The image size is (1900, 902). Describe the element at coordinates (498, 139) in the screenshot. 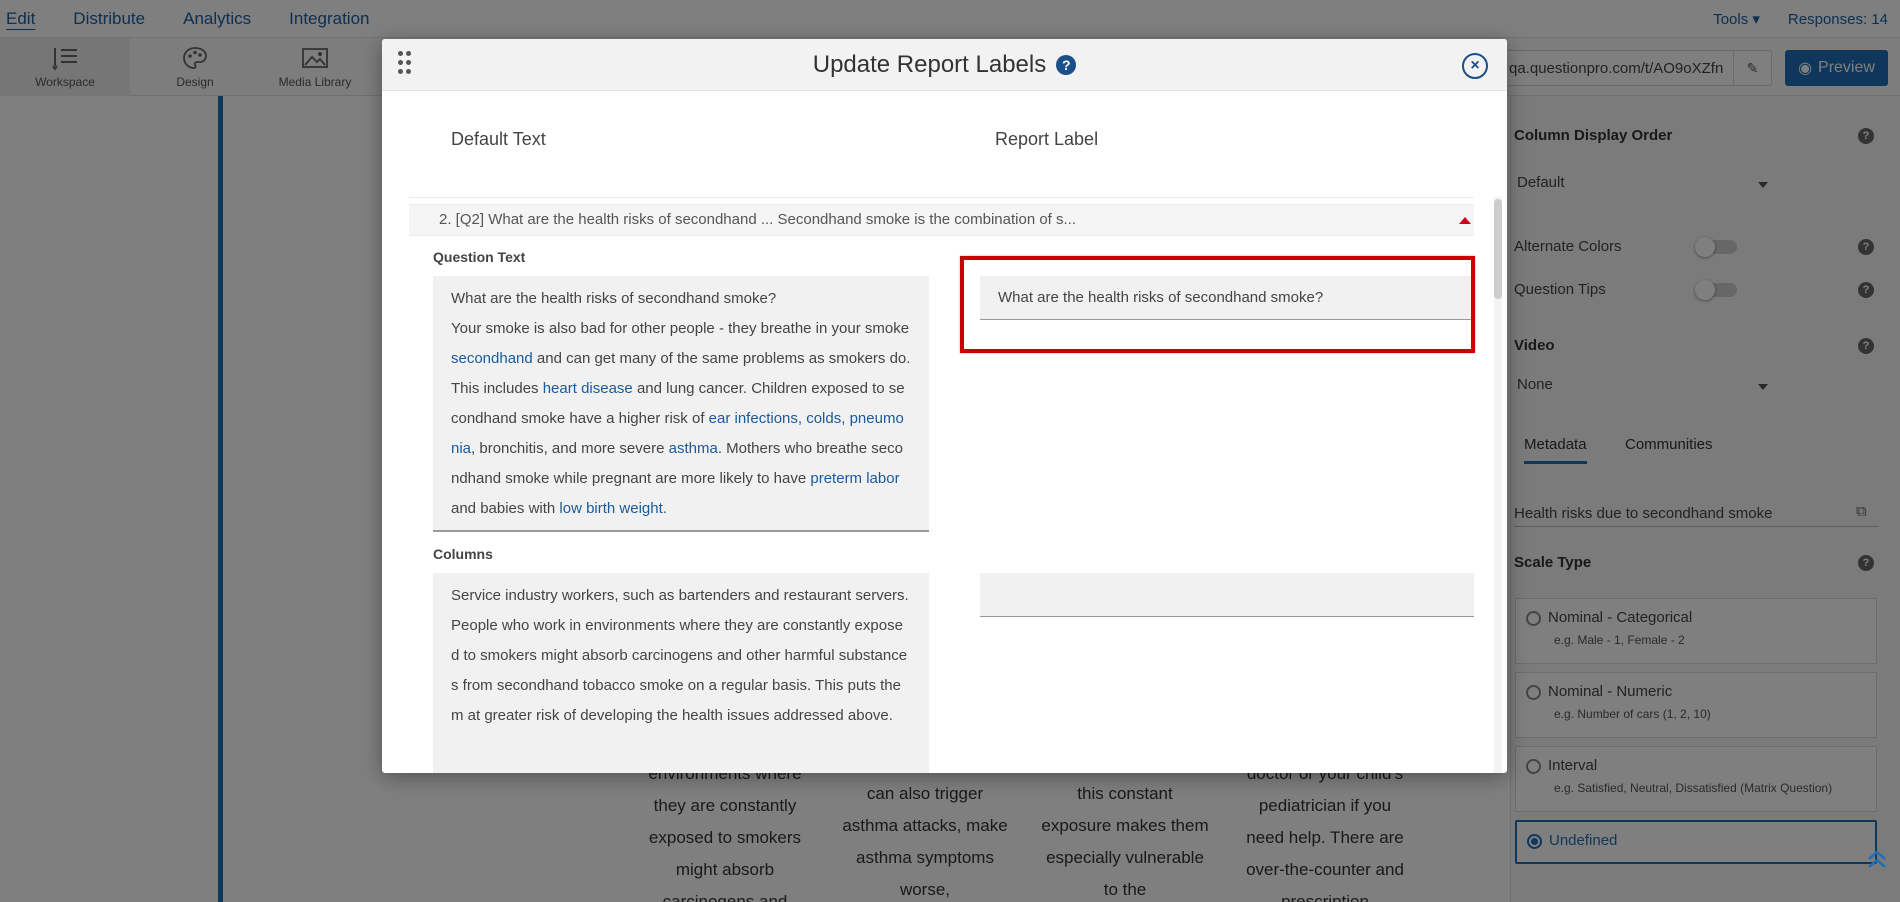

I see `column-header-default-text: Default Text` at that location.